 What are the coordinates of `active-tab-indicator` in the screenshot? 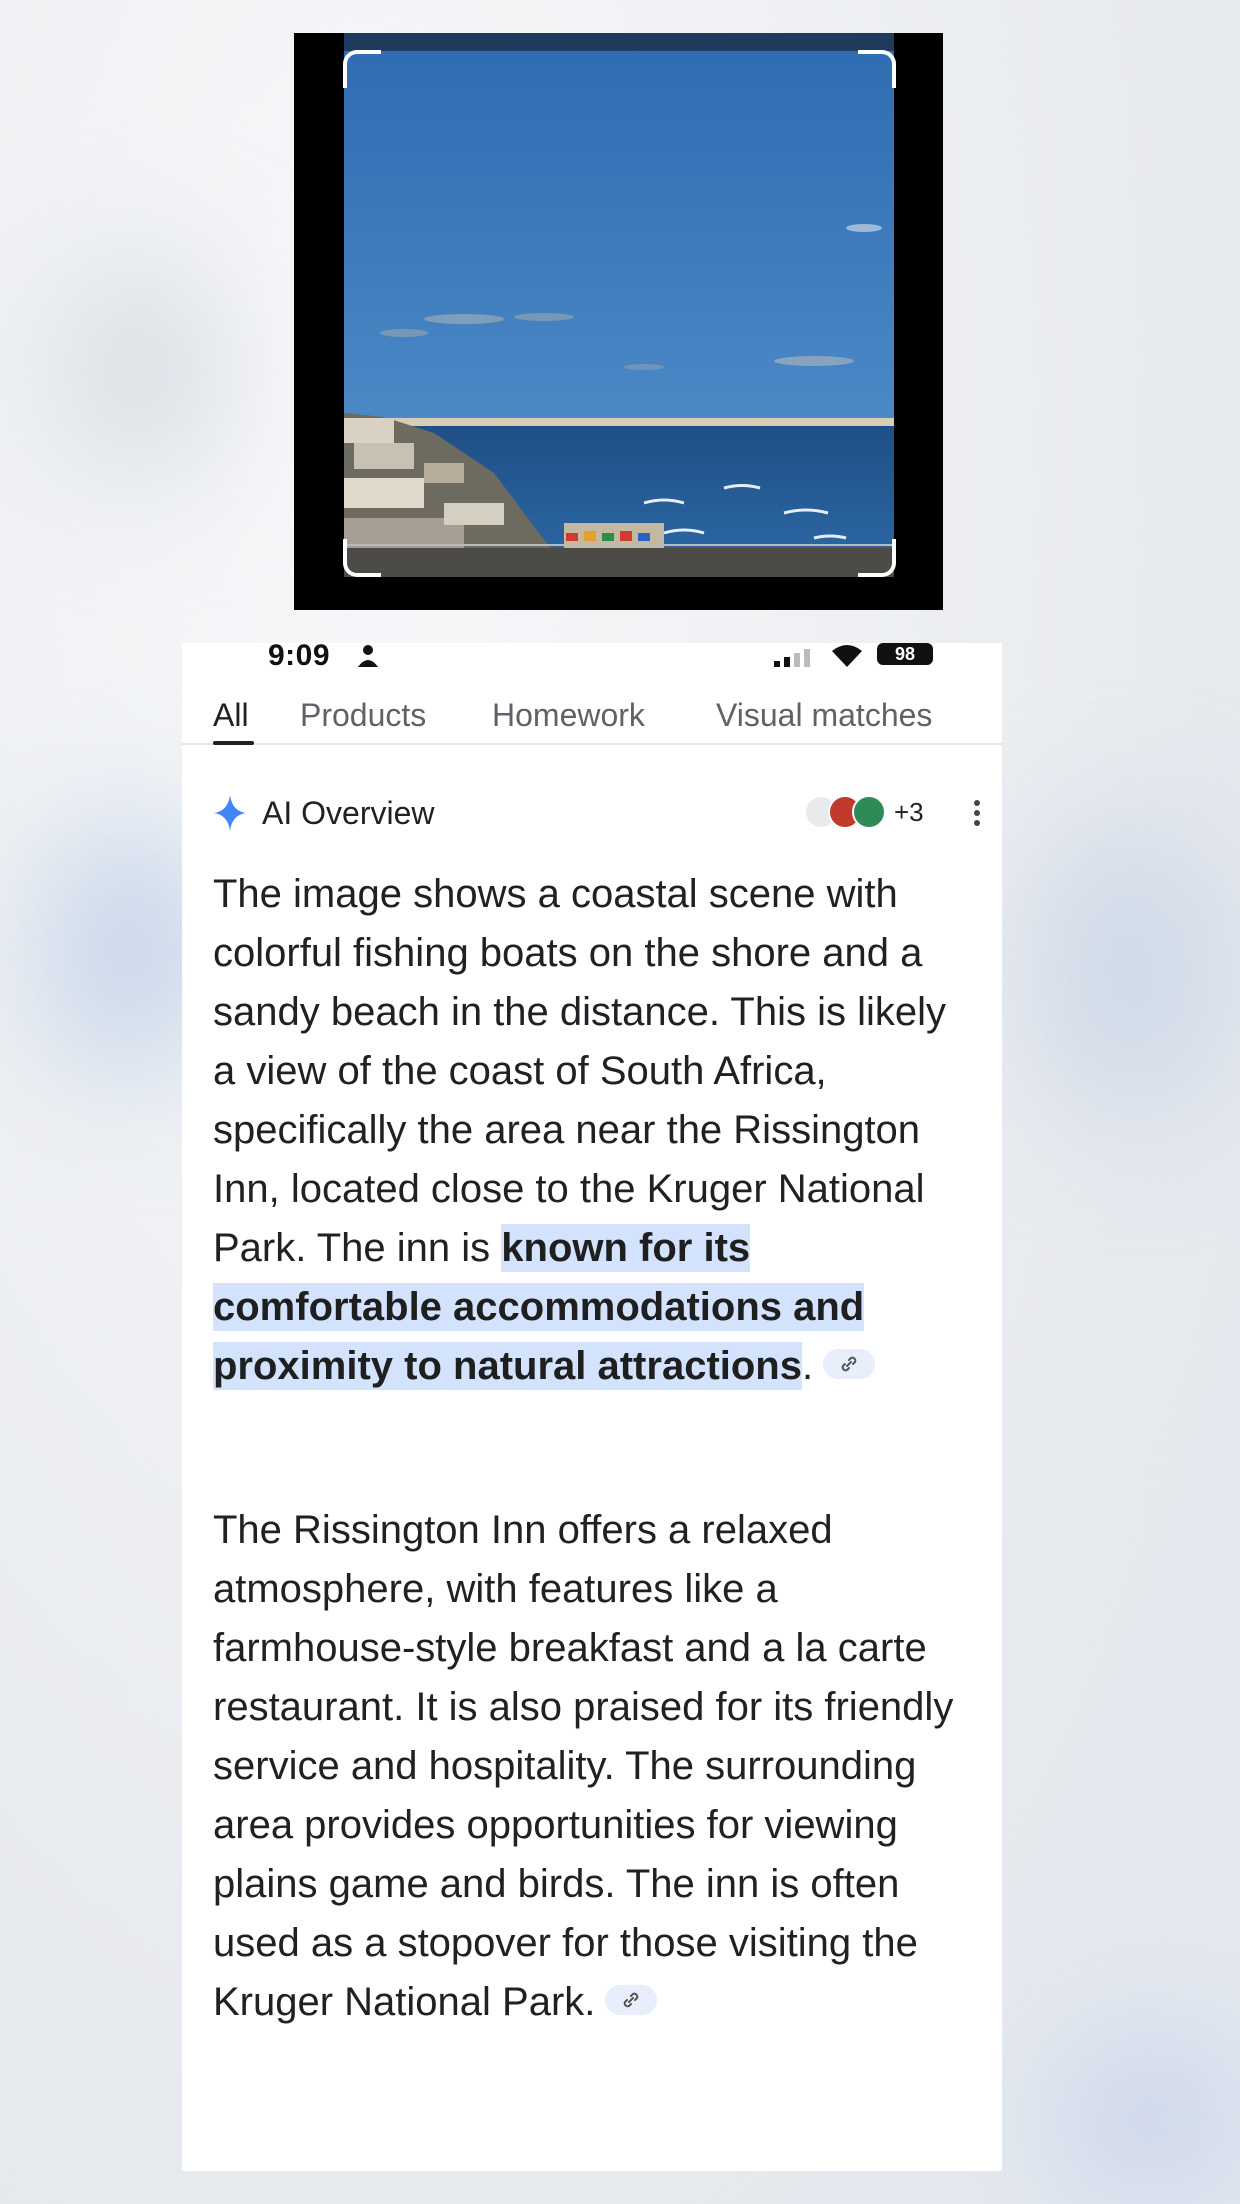 It's located at (233, 743).